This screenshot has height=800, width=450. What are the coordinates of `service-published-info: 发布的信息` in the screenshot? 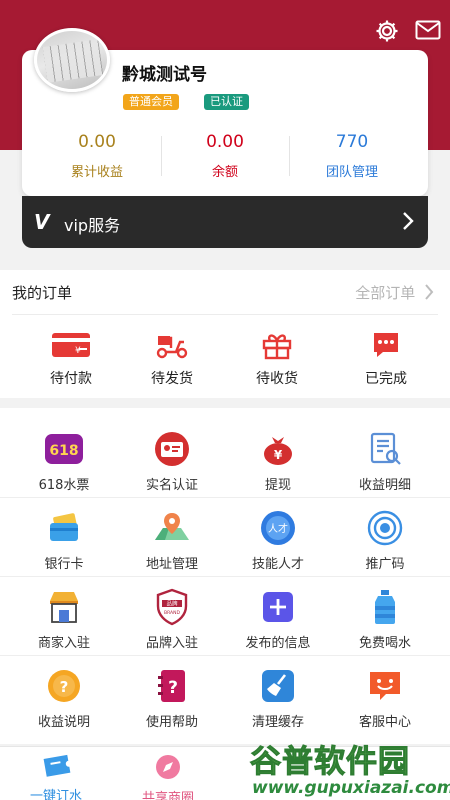 It's located at (278, 618).